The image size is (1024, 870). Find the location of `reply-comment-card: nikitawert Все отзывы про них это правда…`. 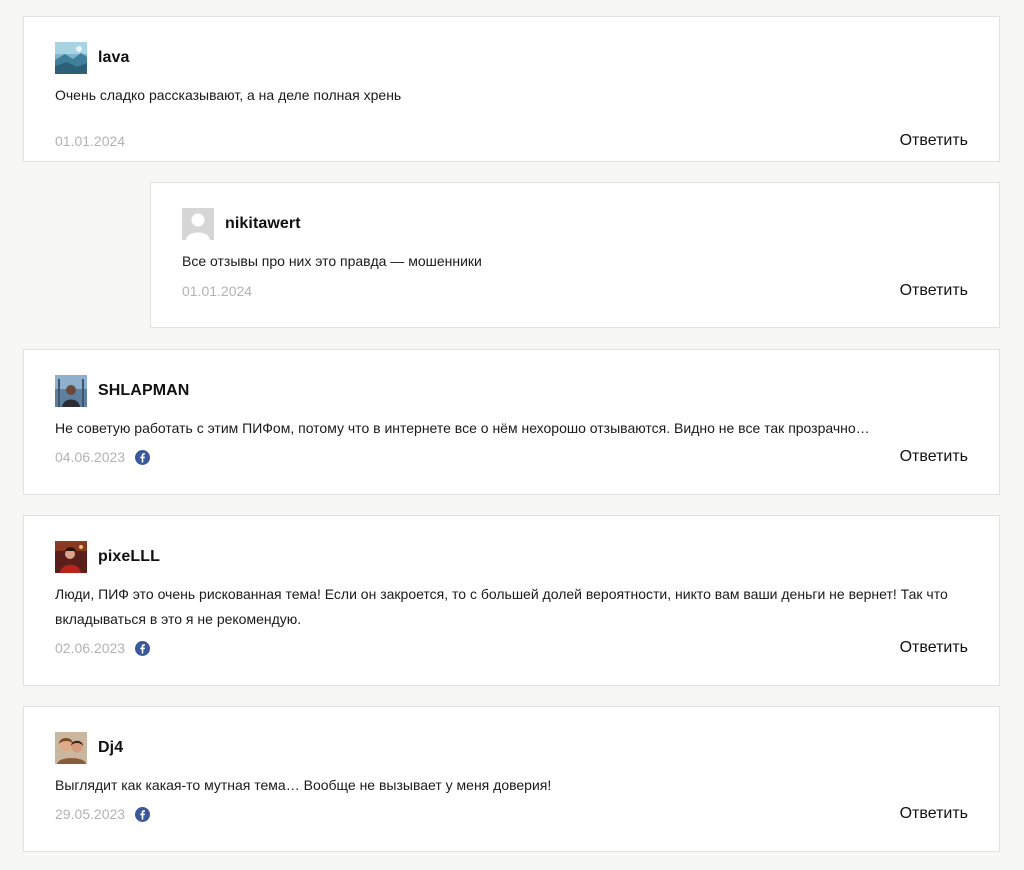

reply-comment-card: nikitawert Все отзывы про них это правда… is located at coordinates (575, 255).